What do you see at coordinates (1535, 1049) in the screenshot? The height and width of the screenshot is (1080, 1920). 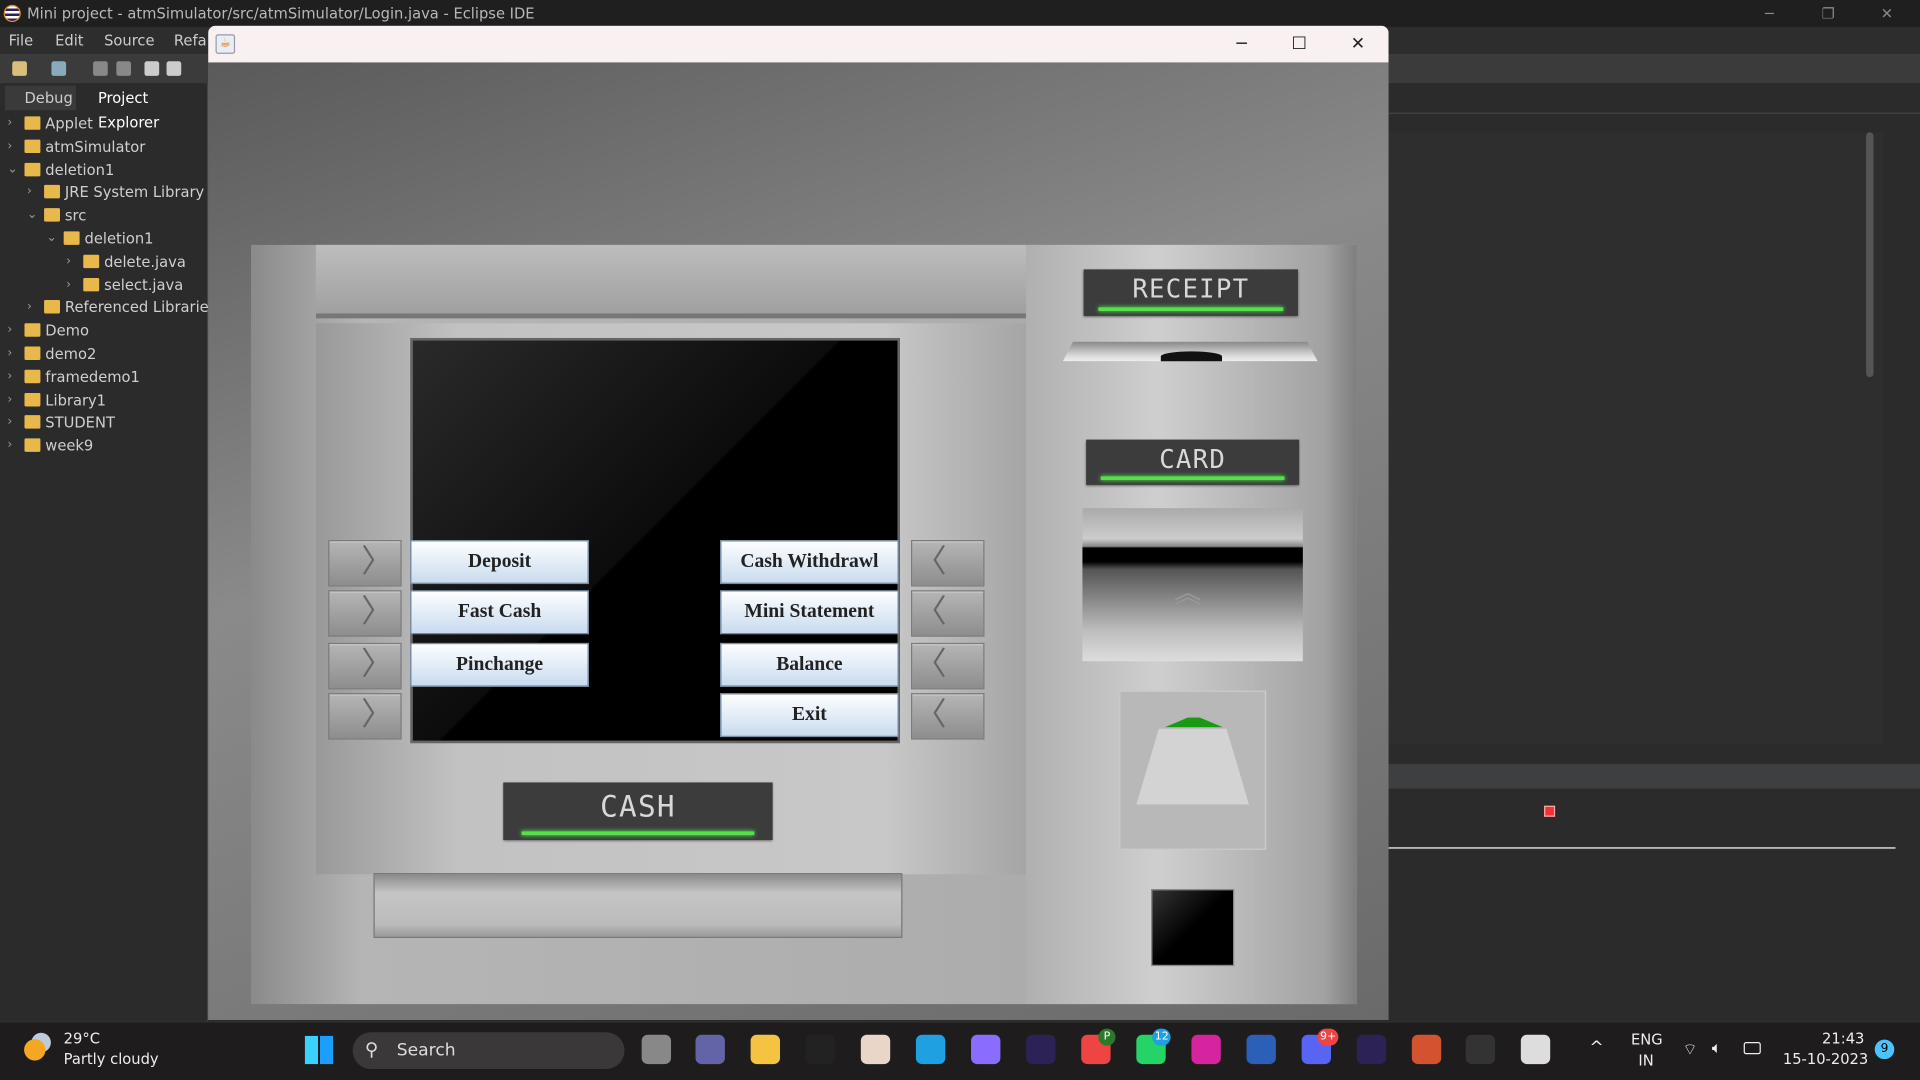 I see `java-taskbar-icon` at bounding box center [1535, 1049].